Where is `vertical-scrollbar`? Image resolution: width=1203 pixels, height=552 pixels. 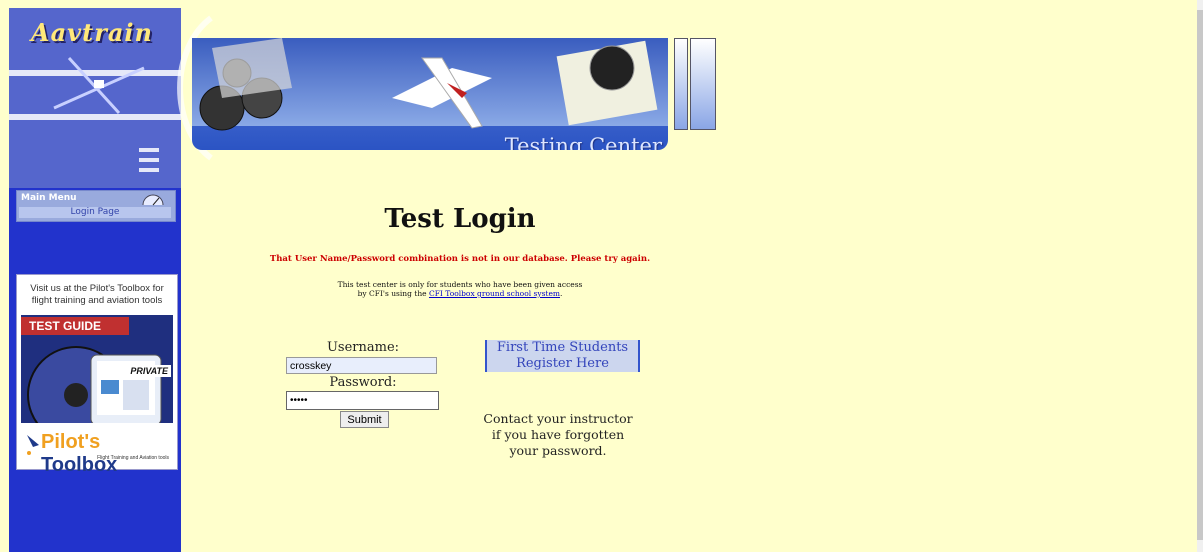 vertical-scrollbar is located at coordinates (1200, 276).